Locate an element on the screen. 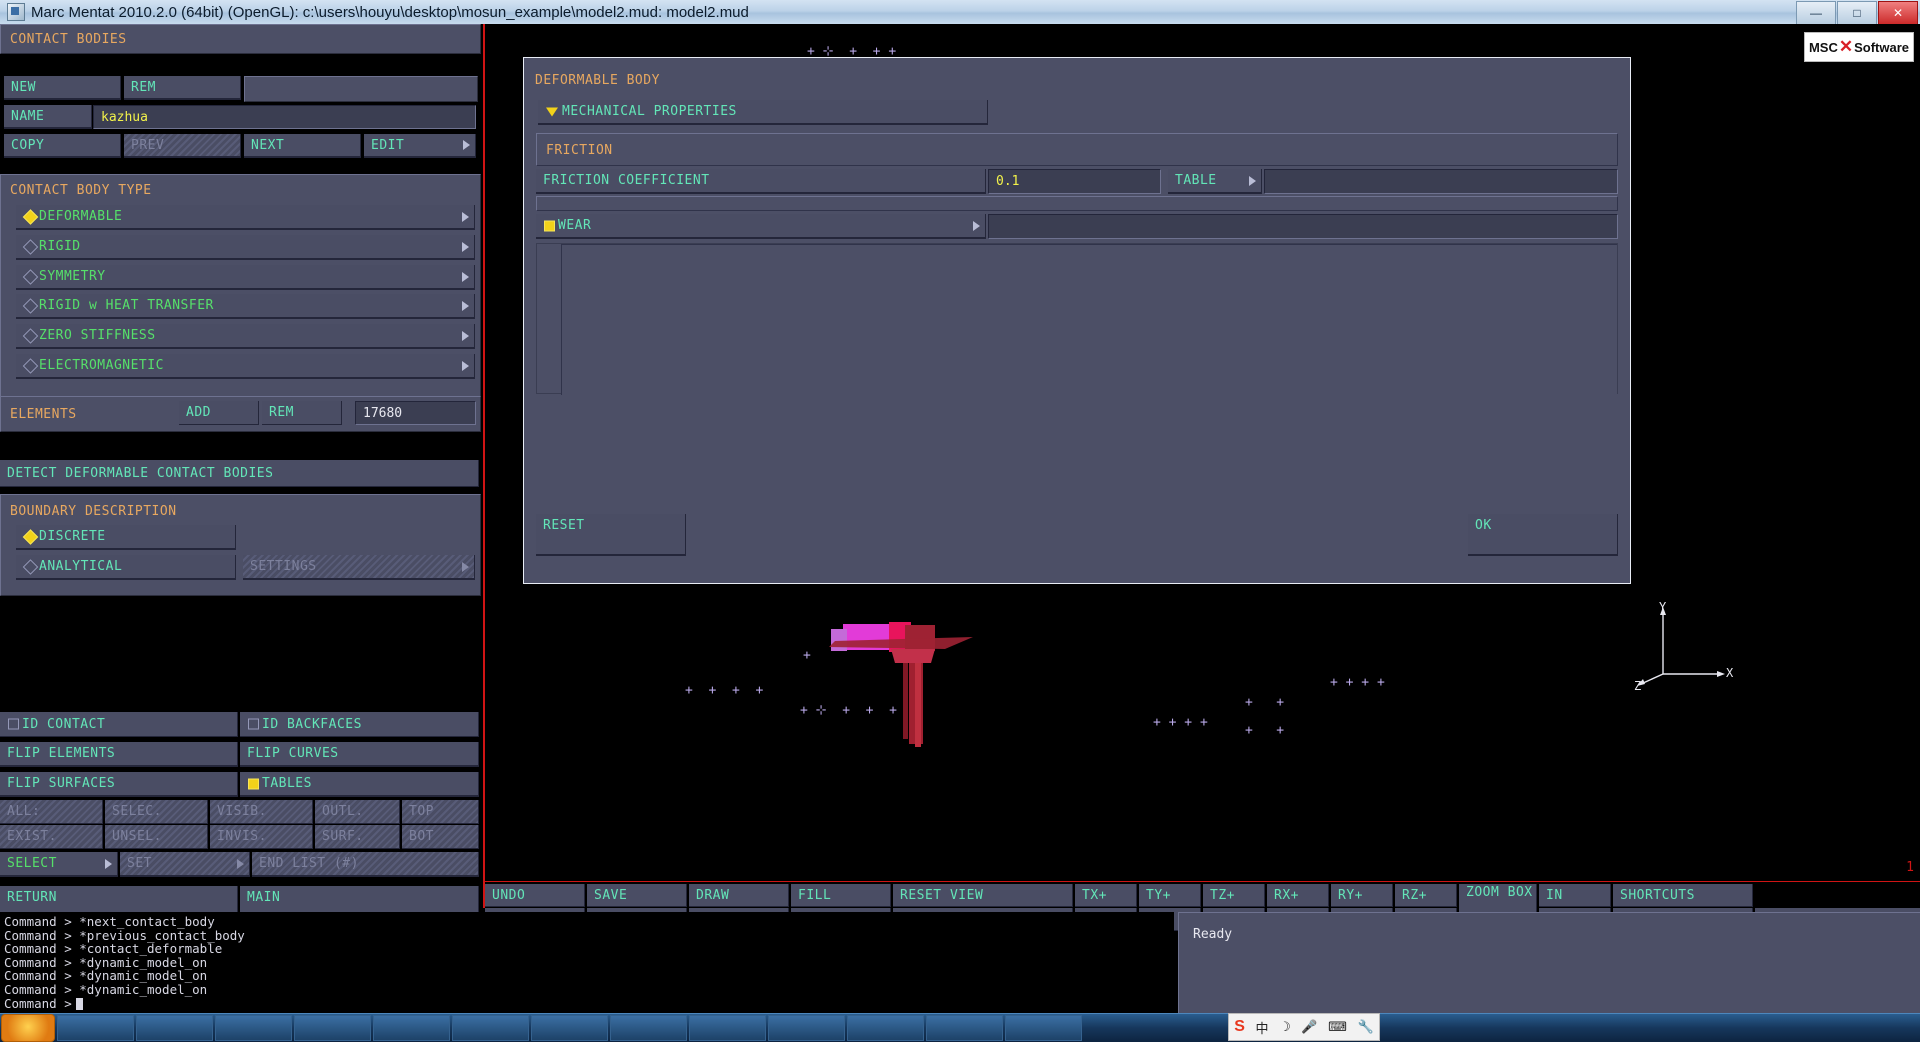 The image size is (1920, 1042). radio-rigid-label: RIGID is located at coordinates (60, 246).